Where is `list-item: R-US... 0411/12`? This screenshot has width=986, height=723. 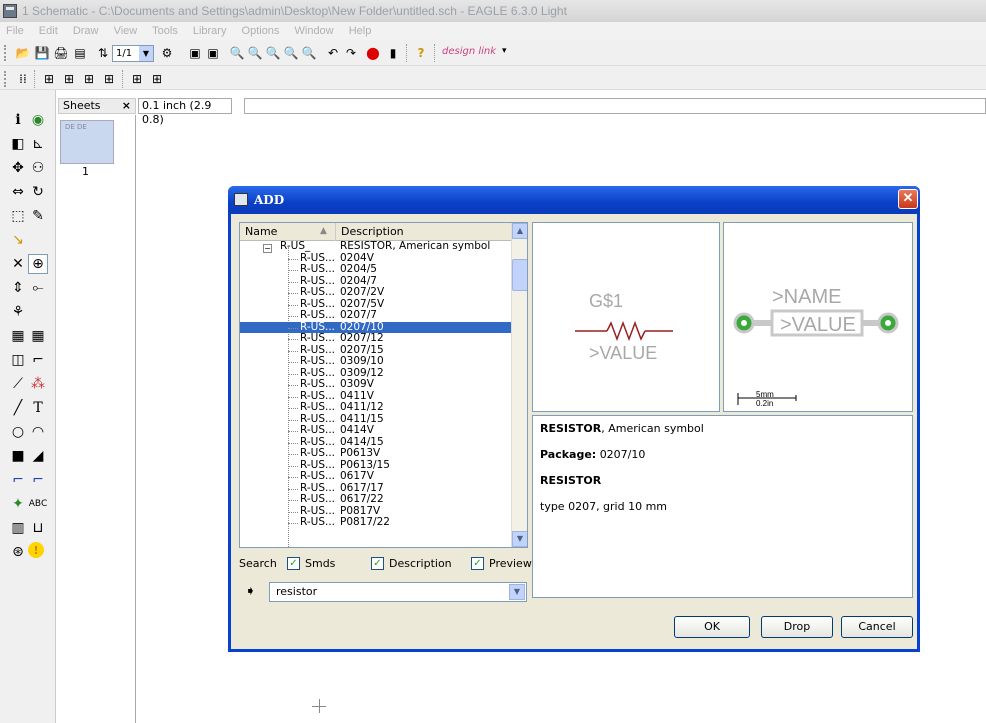 list-item: R-US... 0411/12 is located at coordinates (376, 407).